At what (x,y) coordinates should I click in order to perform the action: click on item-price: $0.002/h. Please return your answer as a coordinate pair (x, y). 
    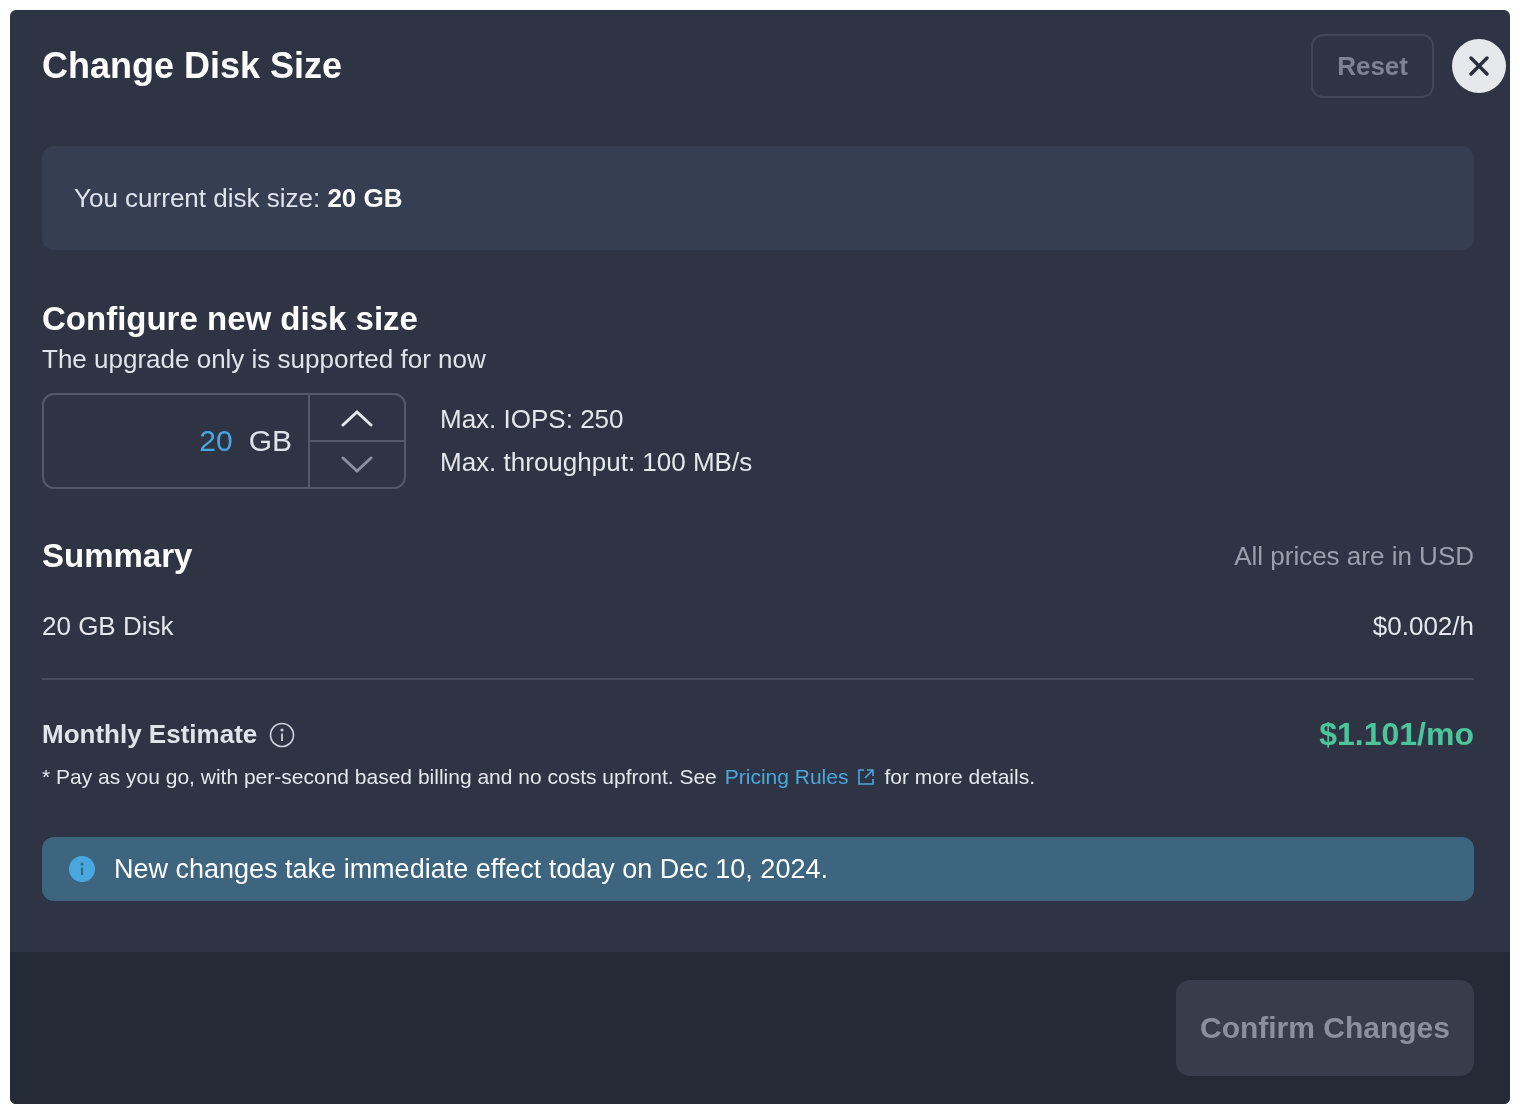
    Looking at the image, I should click on (1423, 626).